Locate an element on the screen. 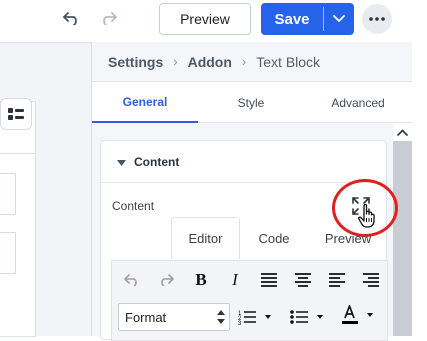 The image size is (427, 341). section-header: Content is located at coordinates (244, 162).